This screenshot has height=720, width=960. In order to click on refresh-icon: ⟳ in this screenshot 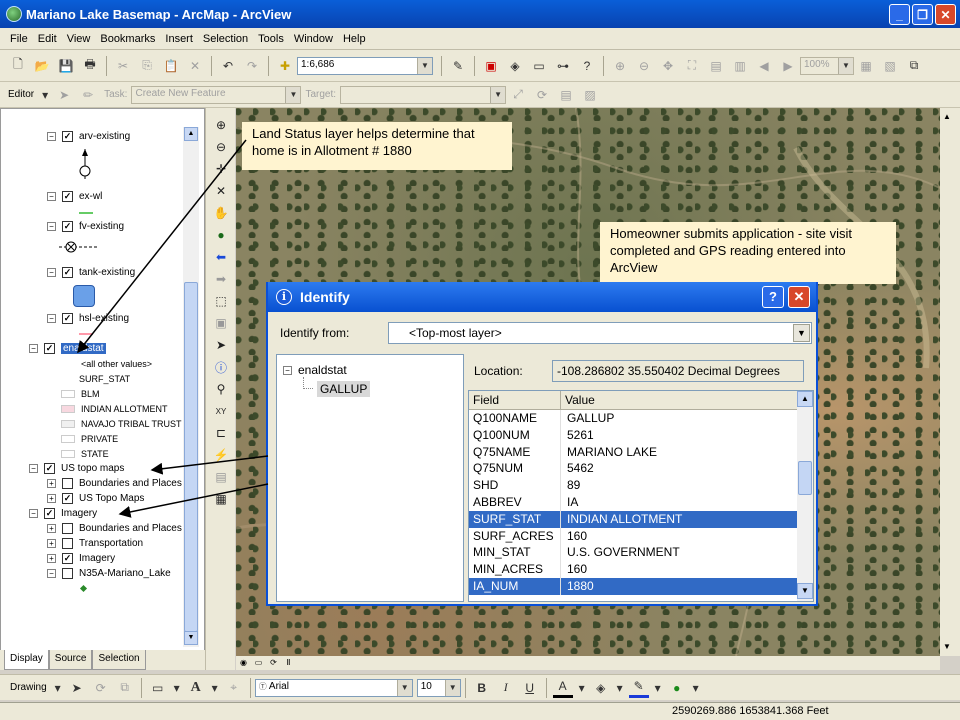, I will do `click(273, 663)`.